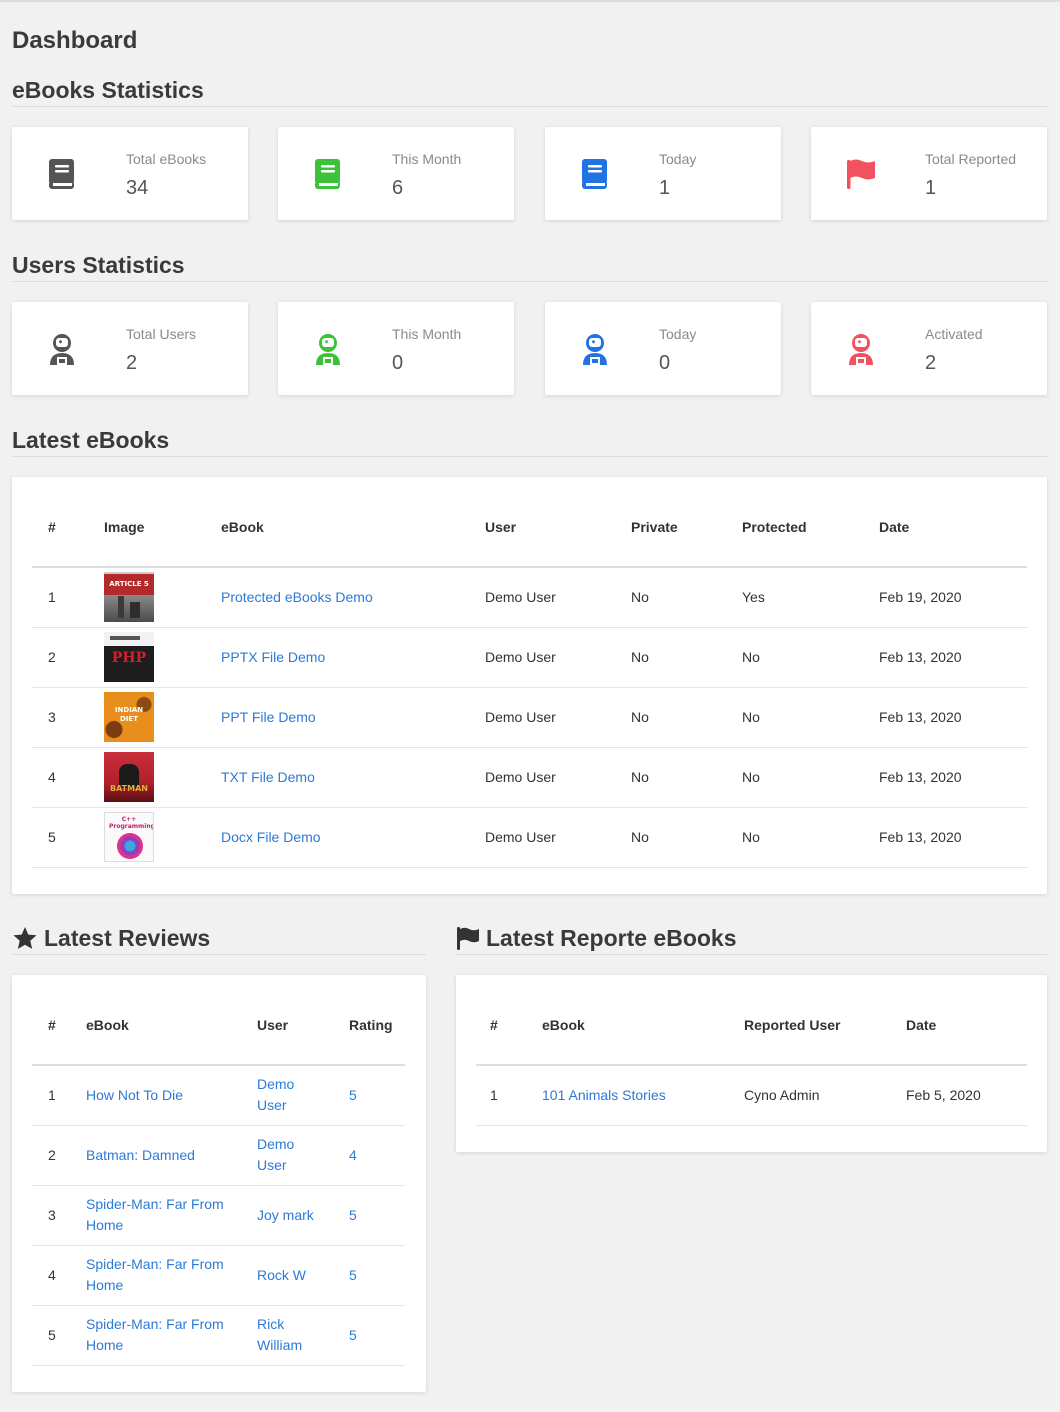 The width and height of the screenshot is (1060, 1412). Describe the element at coordinates (59, 1025) in the screenshot. I see `column-header: #` at that location.